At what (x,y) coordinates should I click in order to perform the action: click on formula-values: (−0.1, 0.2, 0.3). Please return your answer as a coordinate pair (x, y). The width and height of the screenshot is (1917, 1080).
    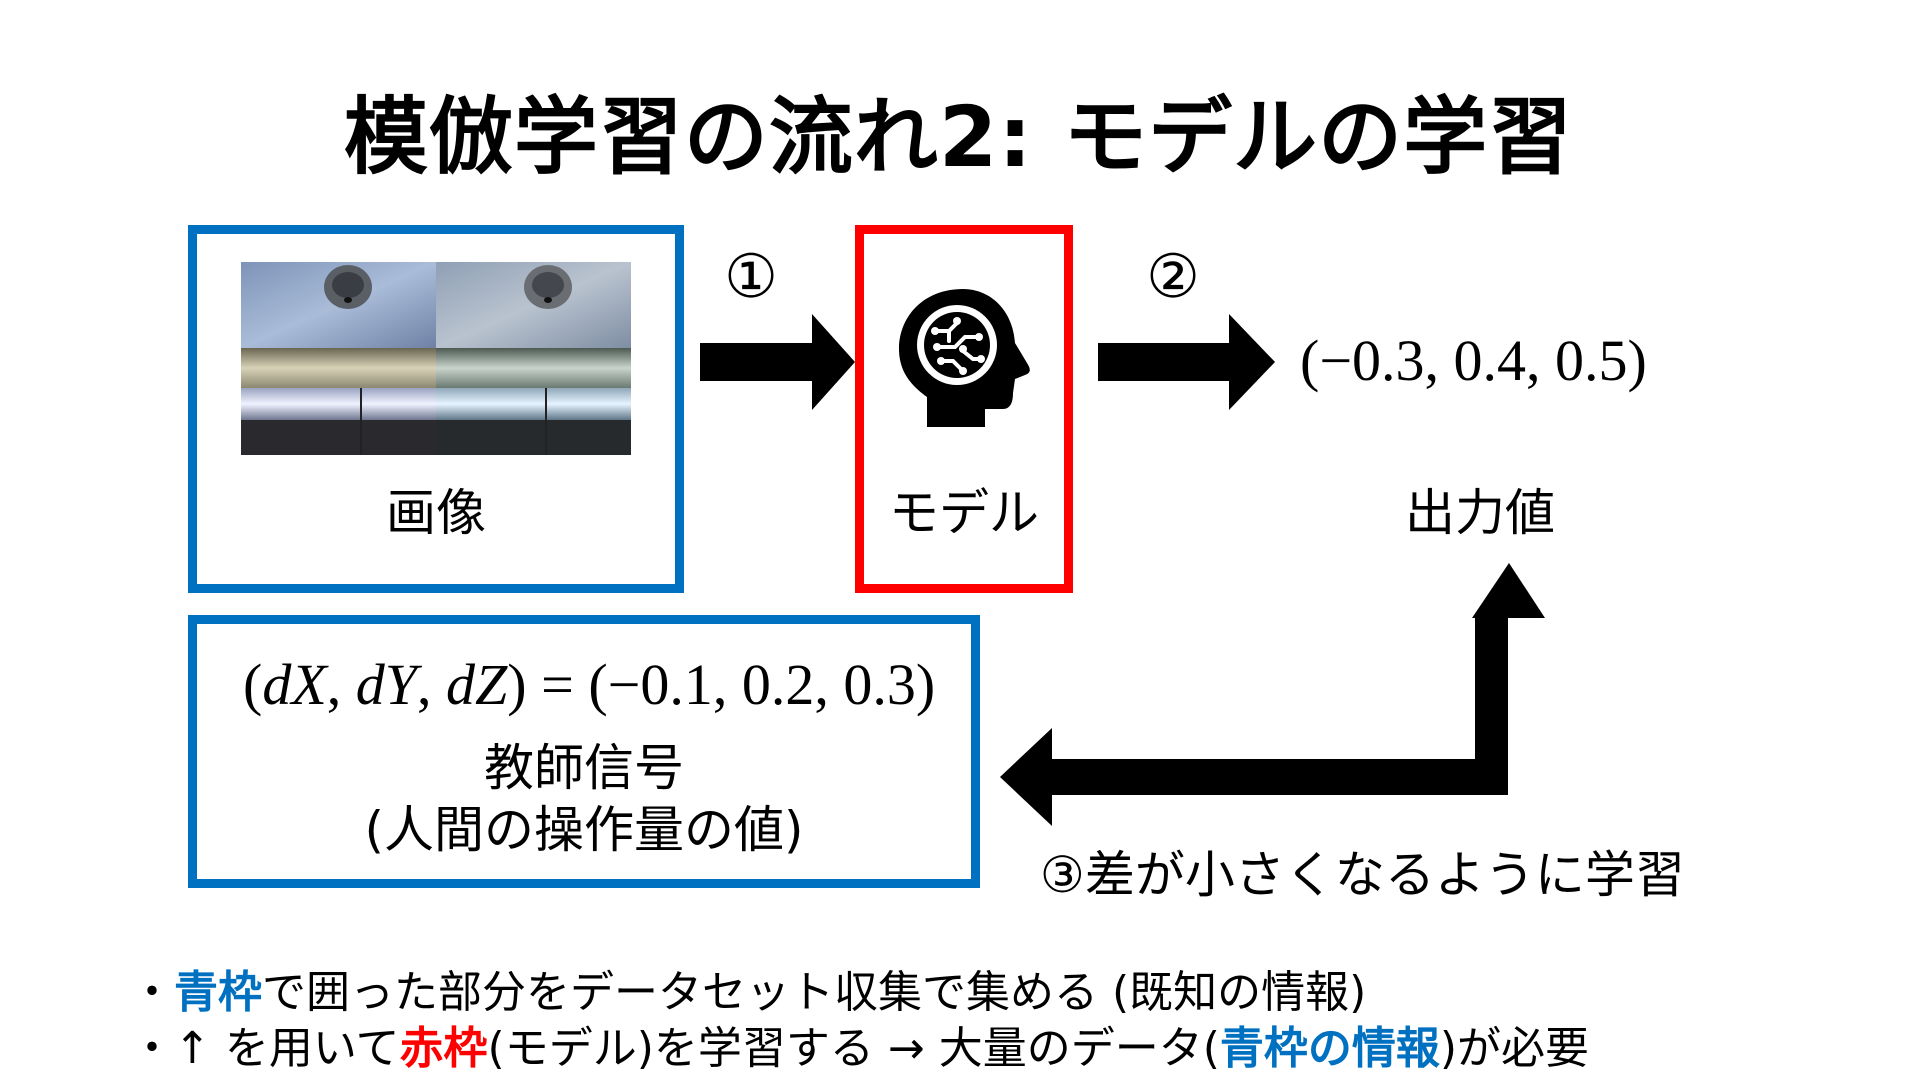
    Looking at the image, I should click on (762, 684).